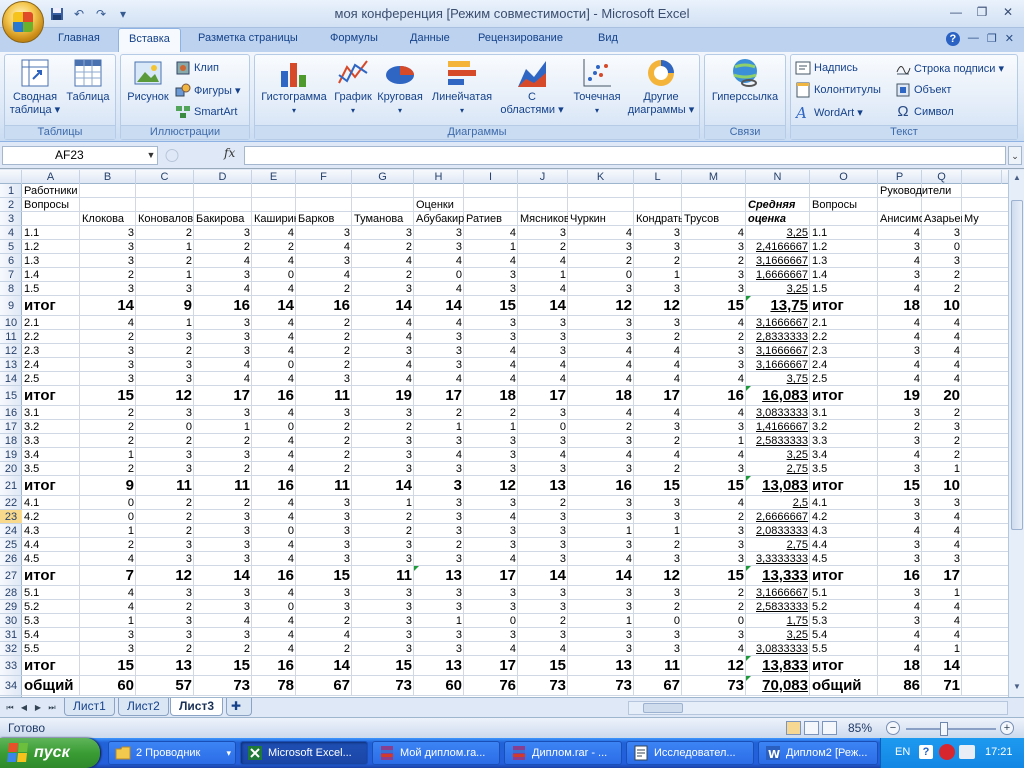 Image resolution: width=1024 pixels, height=768 pixels. What do you see at coordinates (10, 708) in the screenshot?
I see `first-sheet-icon: ⏮` at bounding box center [10, 708].